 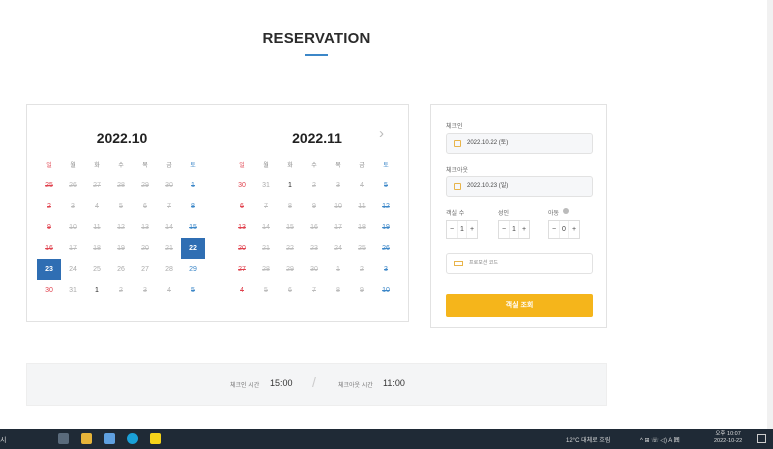 What do you see at coordinates (488, 186) in the screenshot?
I see `checkout-value: 2022.10.23 (일)` at bounding box center [488, 186].